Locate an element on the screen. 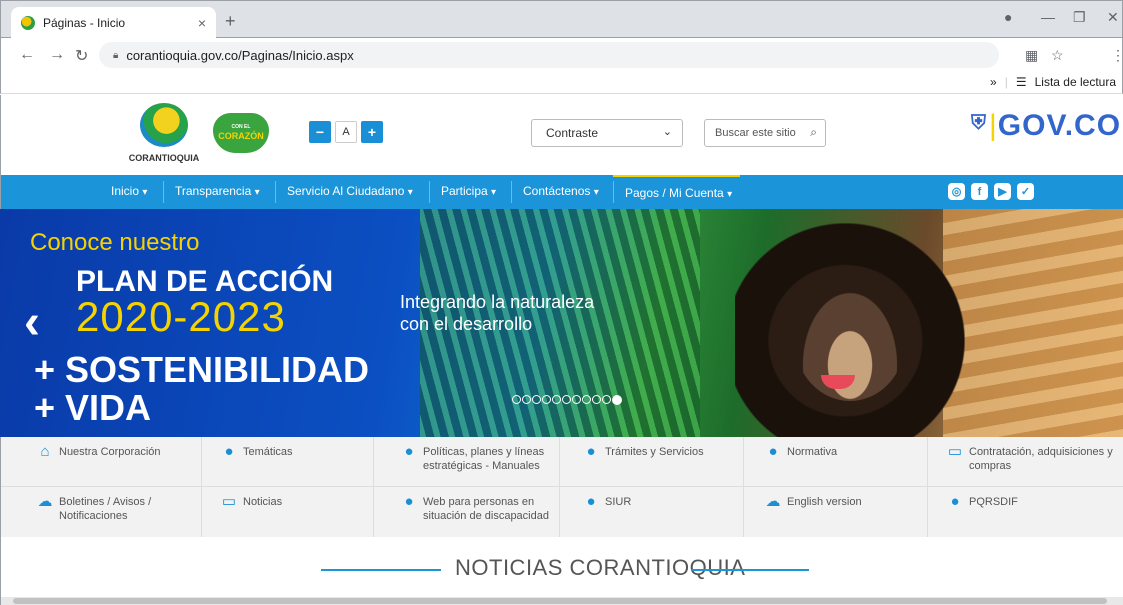  bookmarks-bar: » | ☰ Lista de lectura is located at coordinates (561, 83).